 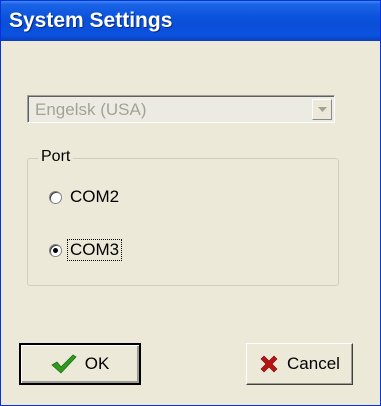 I want to click on radio-button-com2, so click(x=55, y=197).